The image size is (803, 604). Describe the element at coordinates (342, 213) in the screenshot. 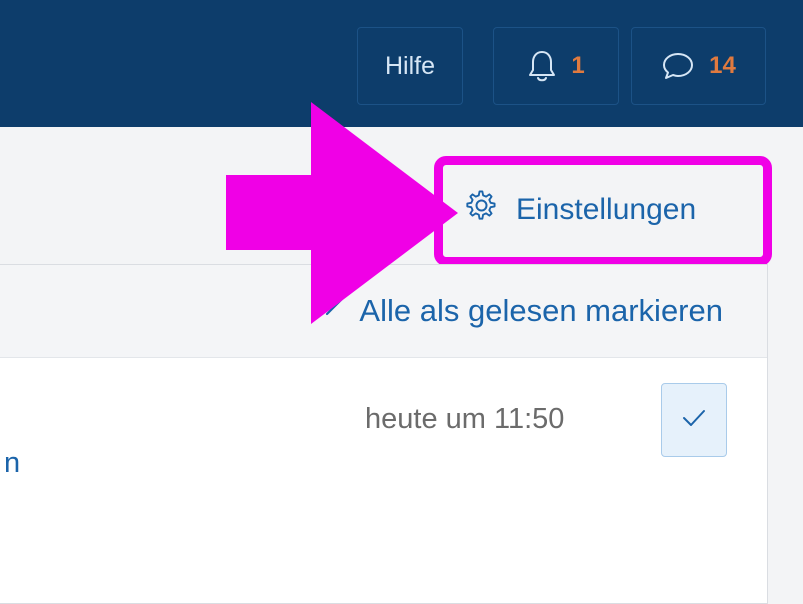

I see `annotation-arrow` at that location.